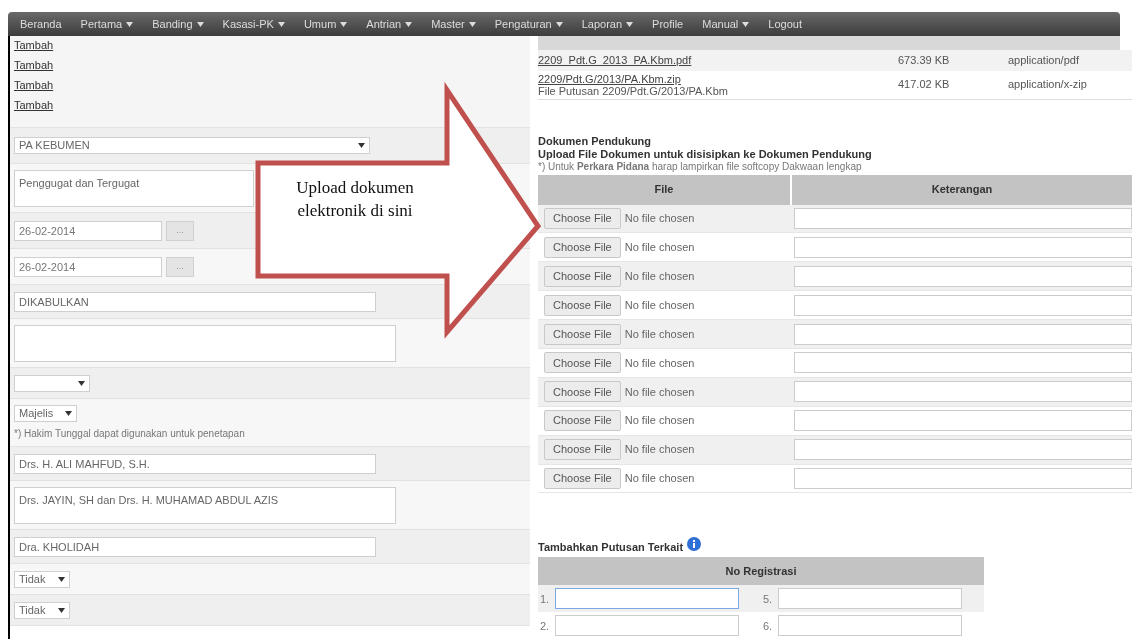 Image resolution: width=1132 pixels, height=640 pixels. Describe the element at coordinates (694, 544) in the screenshot. I see `info-icon` at that location.